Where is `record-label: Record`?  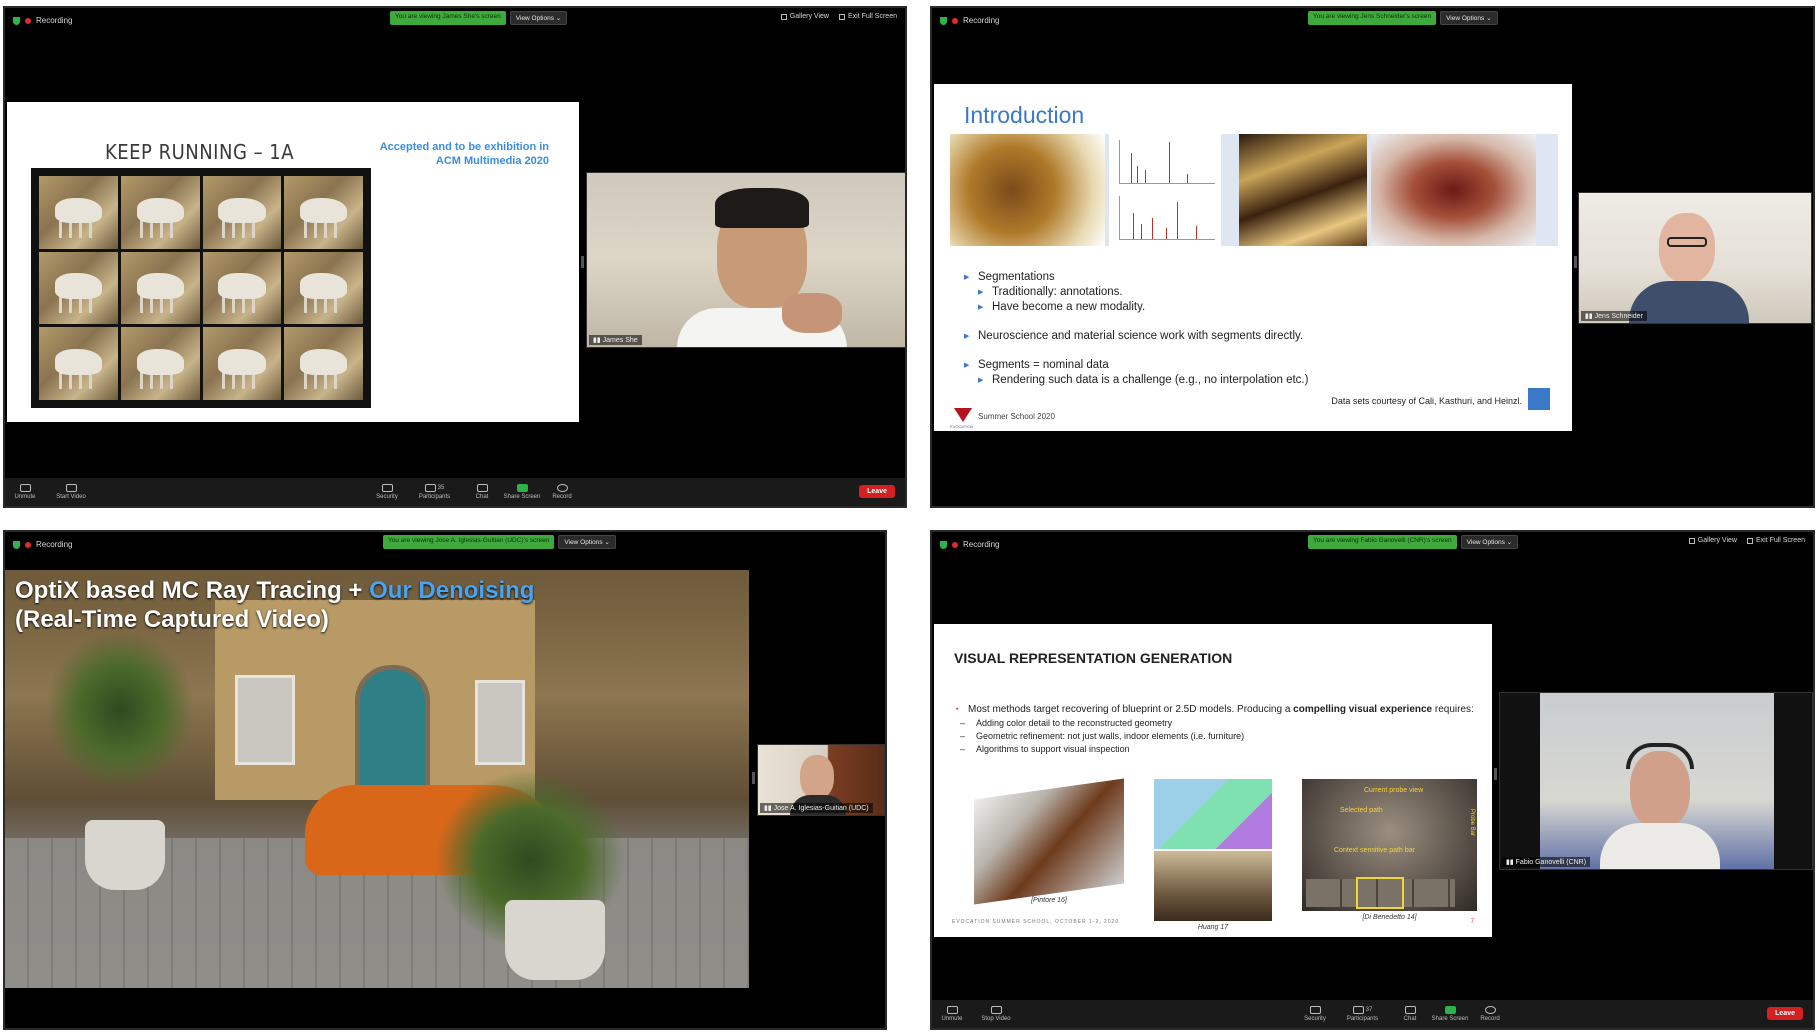
record-label: Record is located at coordinates (562, 497).